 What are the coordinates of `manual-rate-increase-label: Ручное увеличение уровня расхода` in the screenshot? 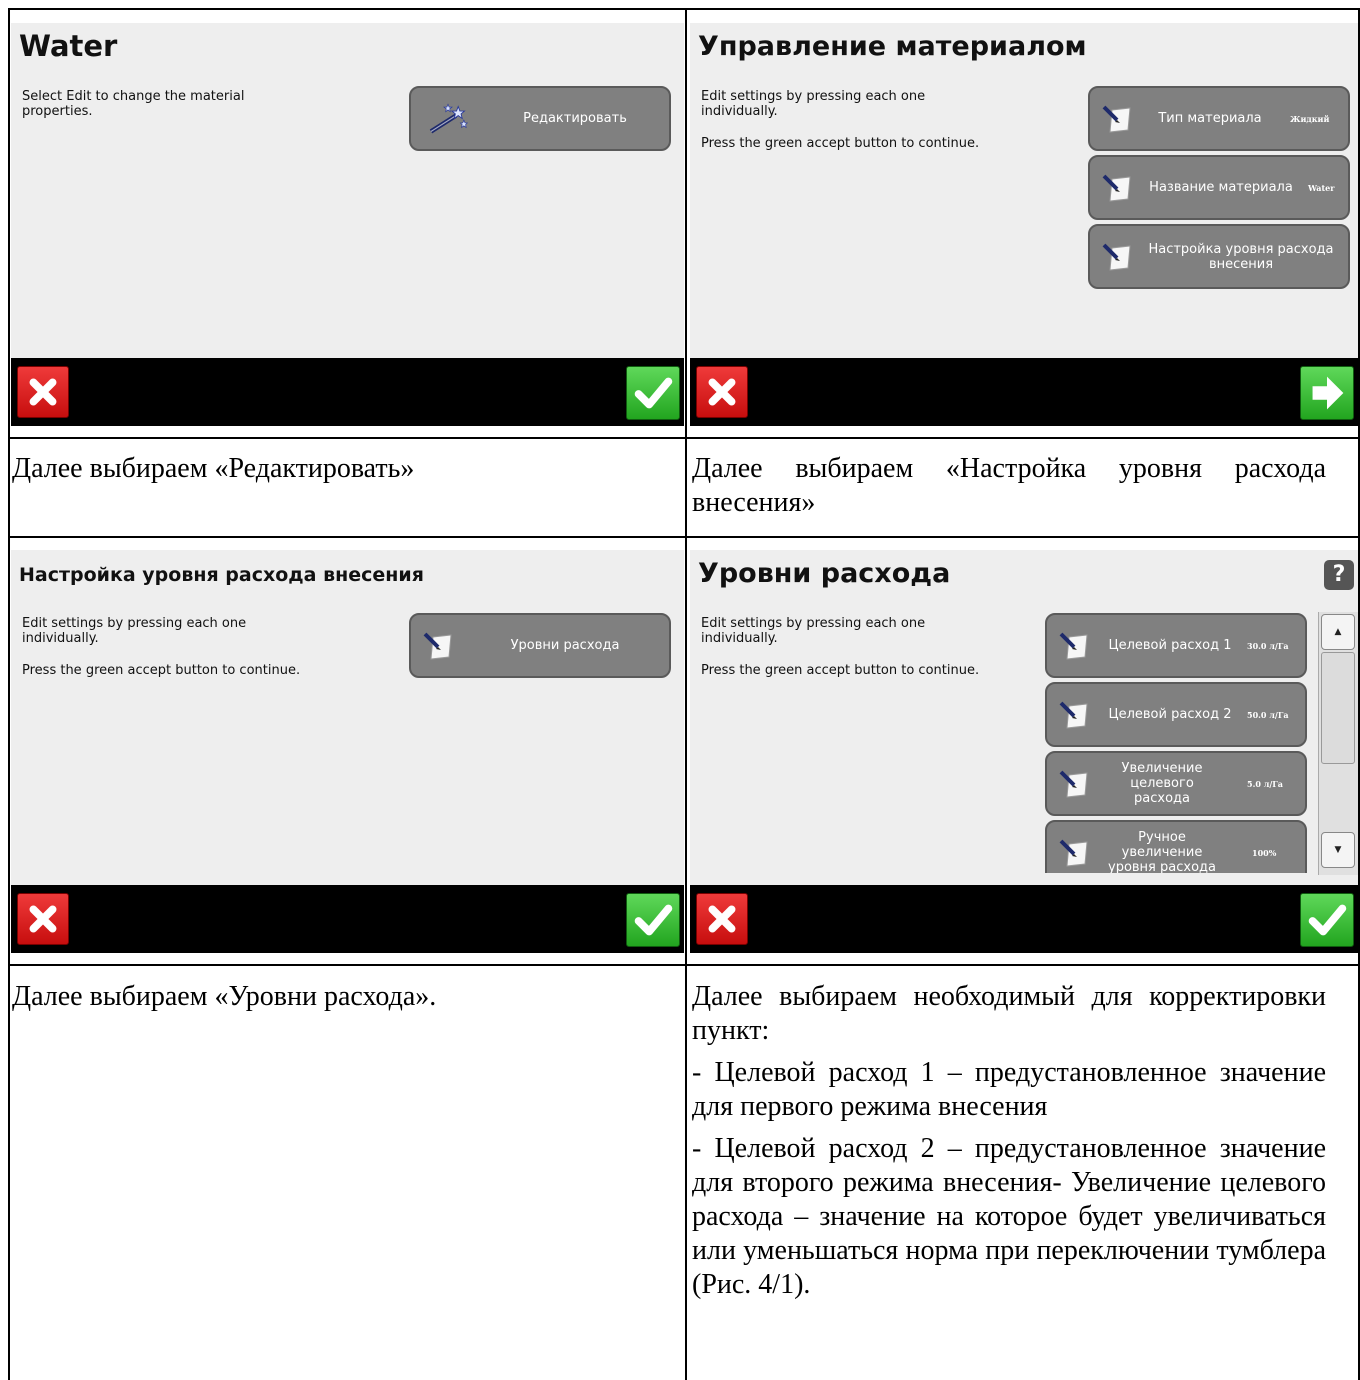 It's located at (1162, 851).